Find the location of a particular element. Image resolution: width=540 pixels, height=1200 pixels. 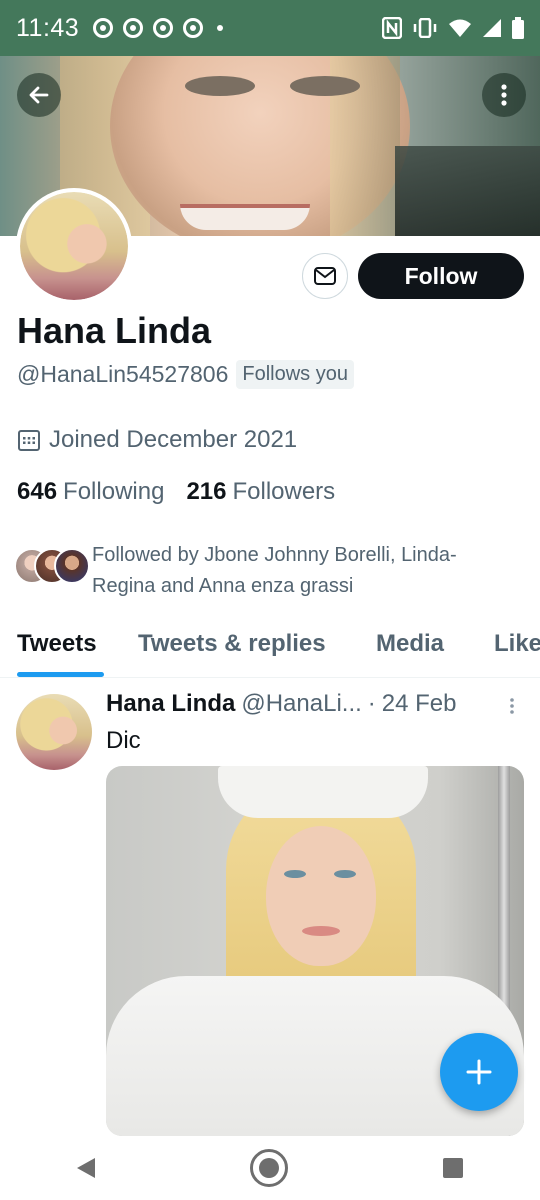

vibrate-icon is located at coordinates (425, 28).